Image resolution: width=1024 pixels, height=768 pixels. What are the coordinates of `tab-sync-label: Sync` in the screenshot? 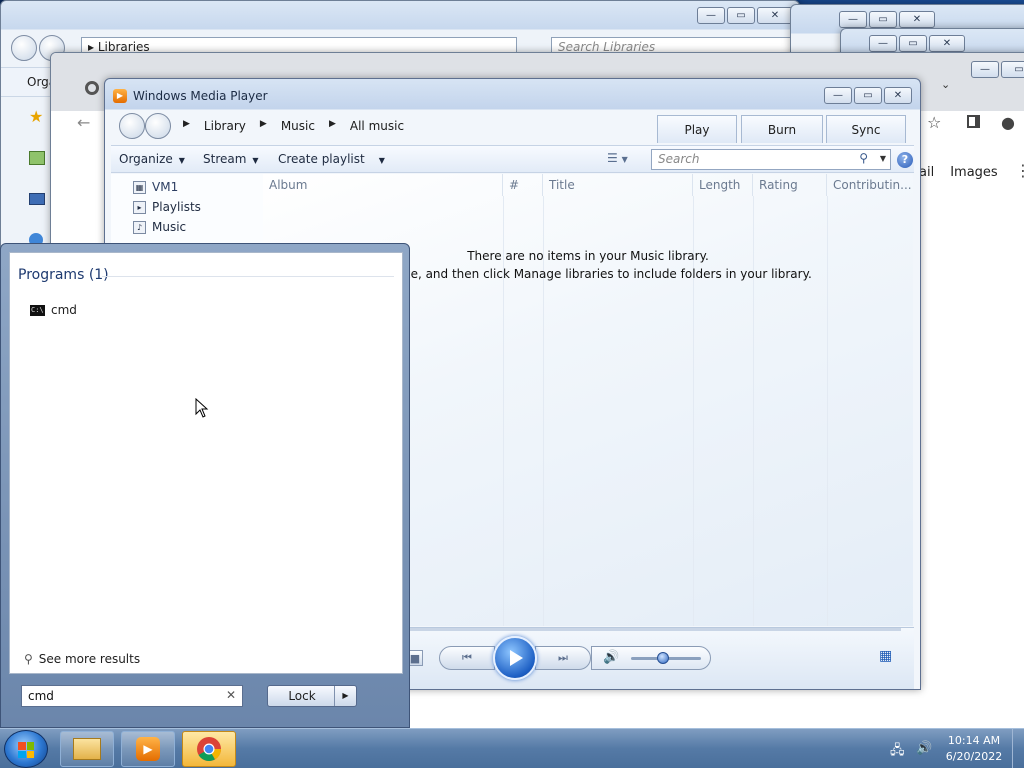 It's located at (866, 129).